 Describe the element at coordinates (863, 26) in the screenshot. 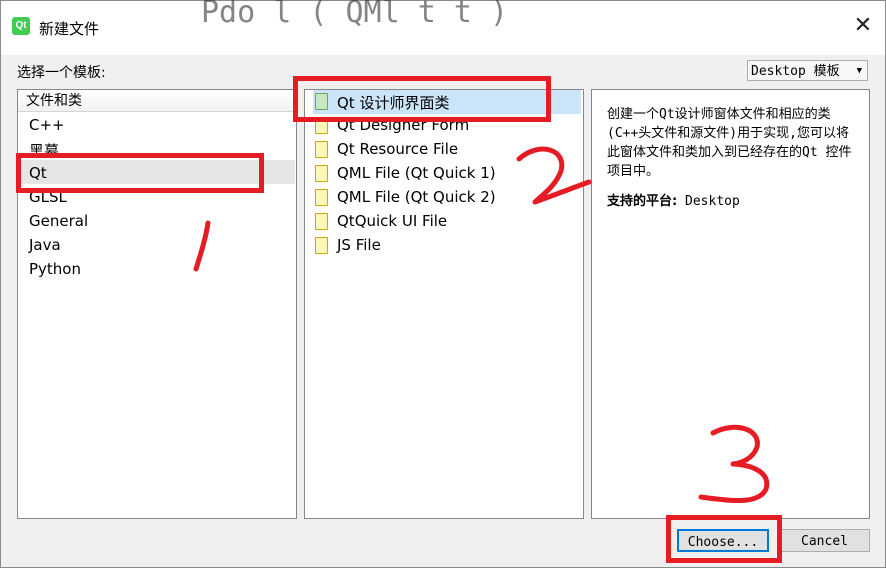

I see `close-icon: ✕` at that location.